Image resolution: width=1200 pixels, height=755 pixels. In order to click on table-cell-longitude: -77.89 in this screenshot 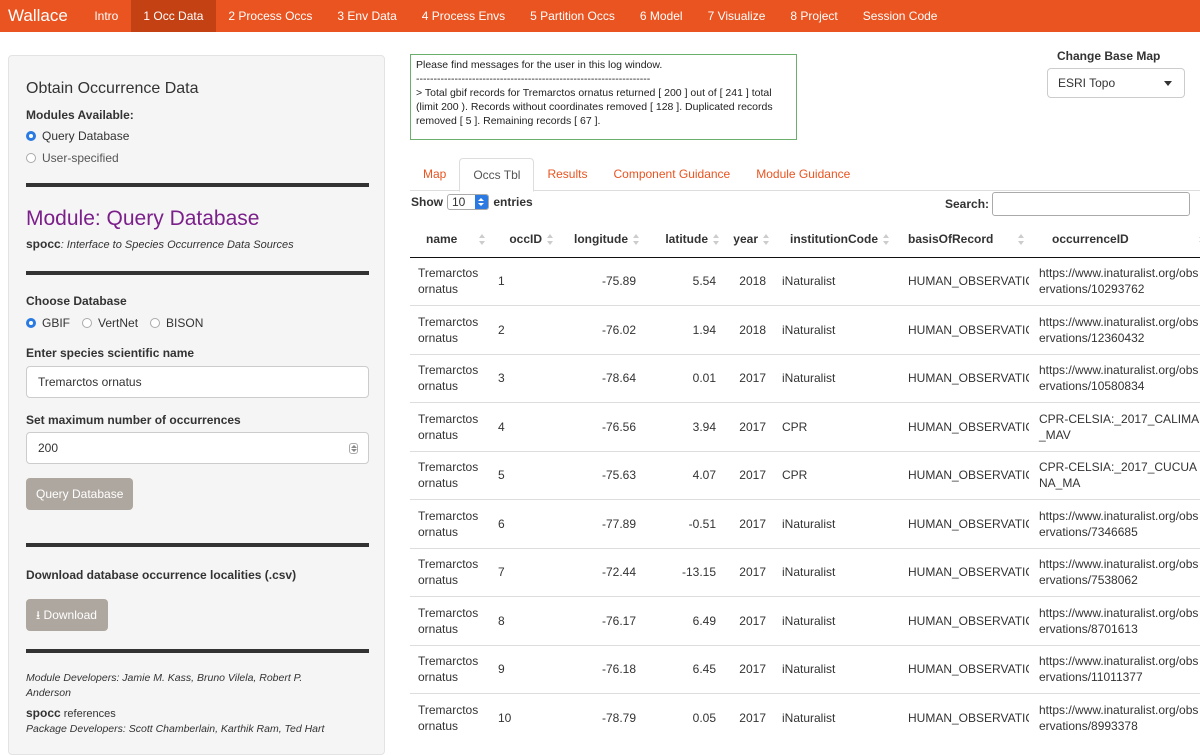, I will do `click(601, 523)`.